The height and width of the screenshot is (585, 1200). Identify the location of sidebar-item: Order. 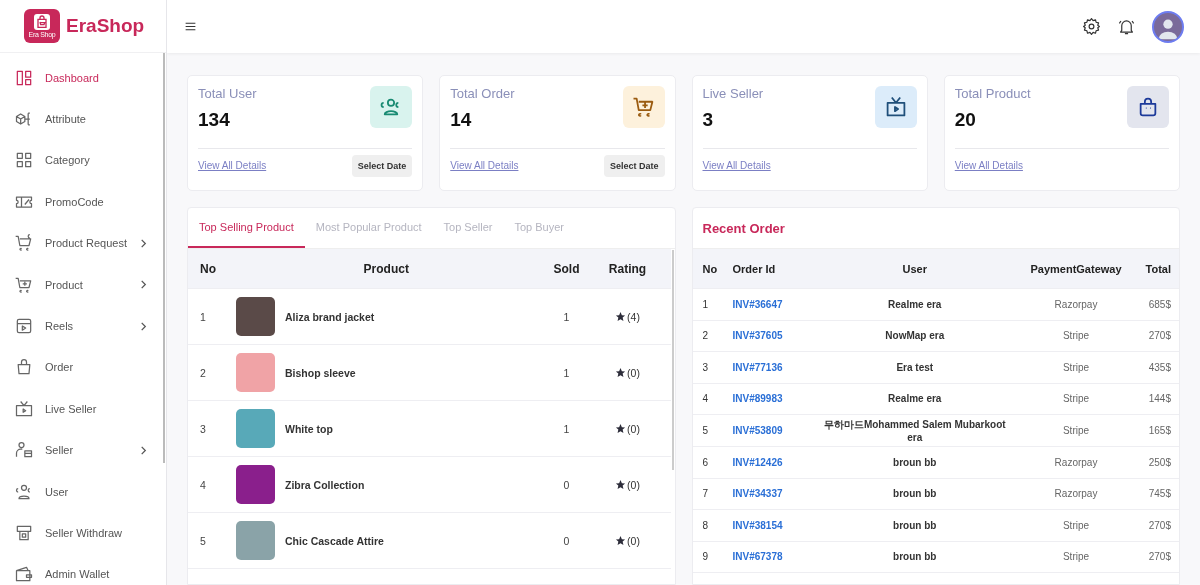
(83, 367).